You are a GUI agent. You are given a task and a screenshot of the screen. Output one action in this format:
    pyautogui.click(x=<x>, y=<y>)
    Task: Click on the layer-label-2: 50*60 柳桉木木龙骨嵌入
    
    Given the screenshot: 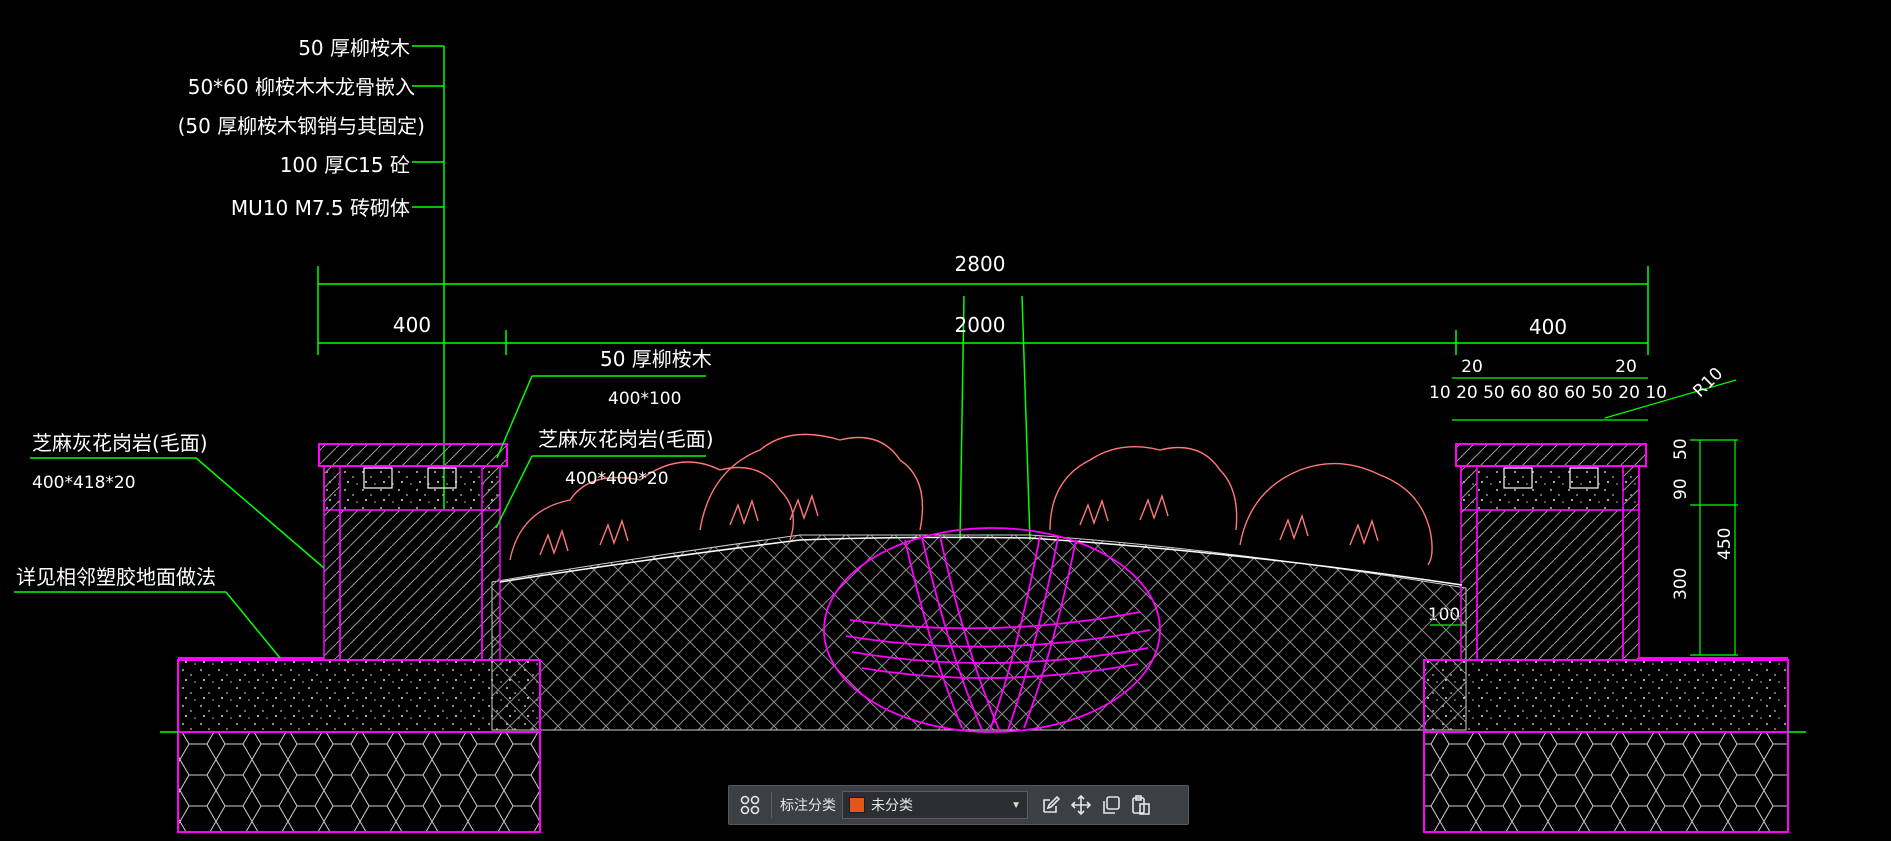 What is the action you would take?
    pyautogui.click(x=301, y=87)
    